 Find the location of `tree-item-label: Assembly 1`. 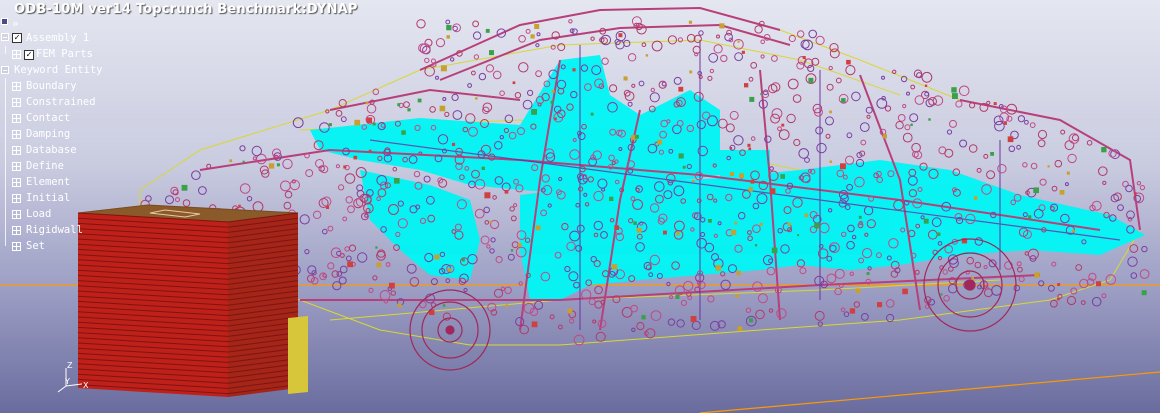

tree-item-label: Assembly 1 is located at coordinates (58, 38).